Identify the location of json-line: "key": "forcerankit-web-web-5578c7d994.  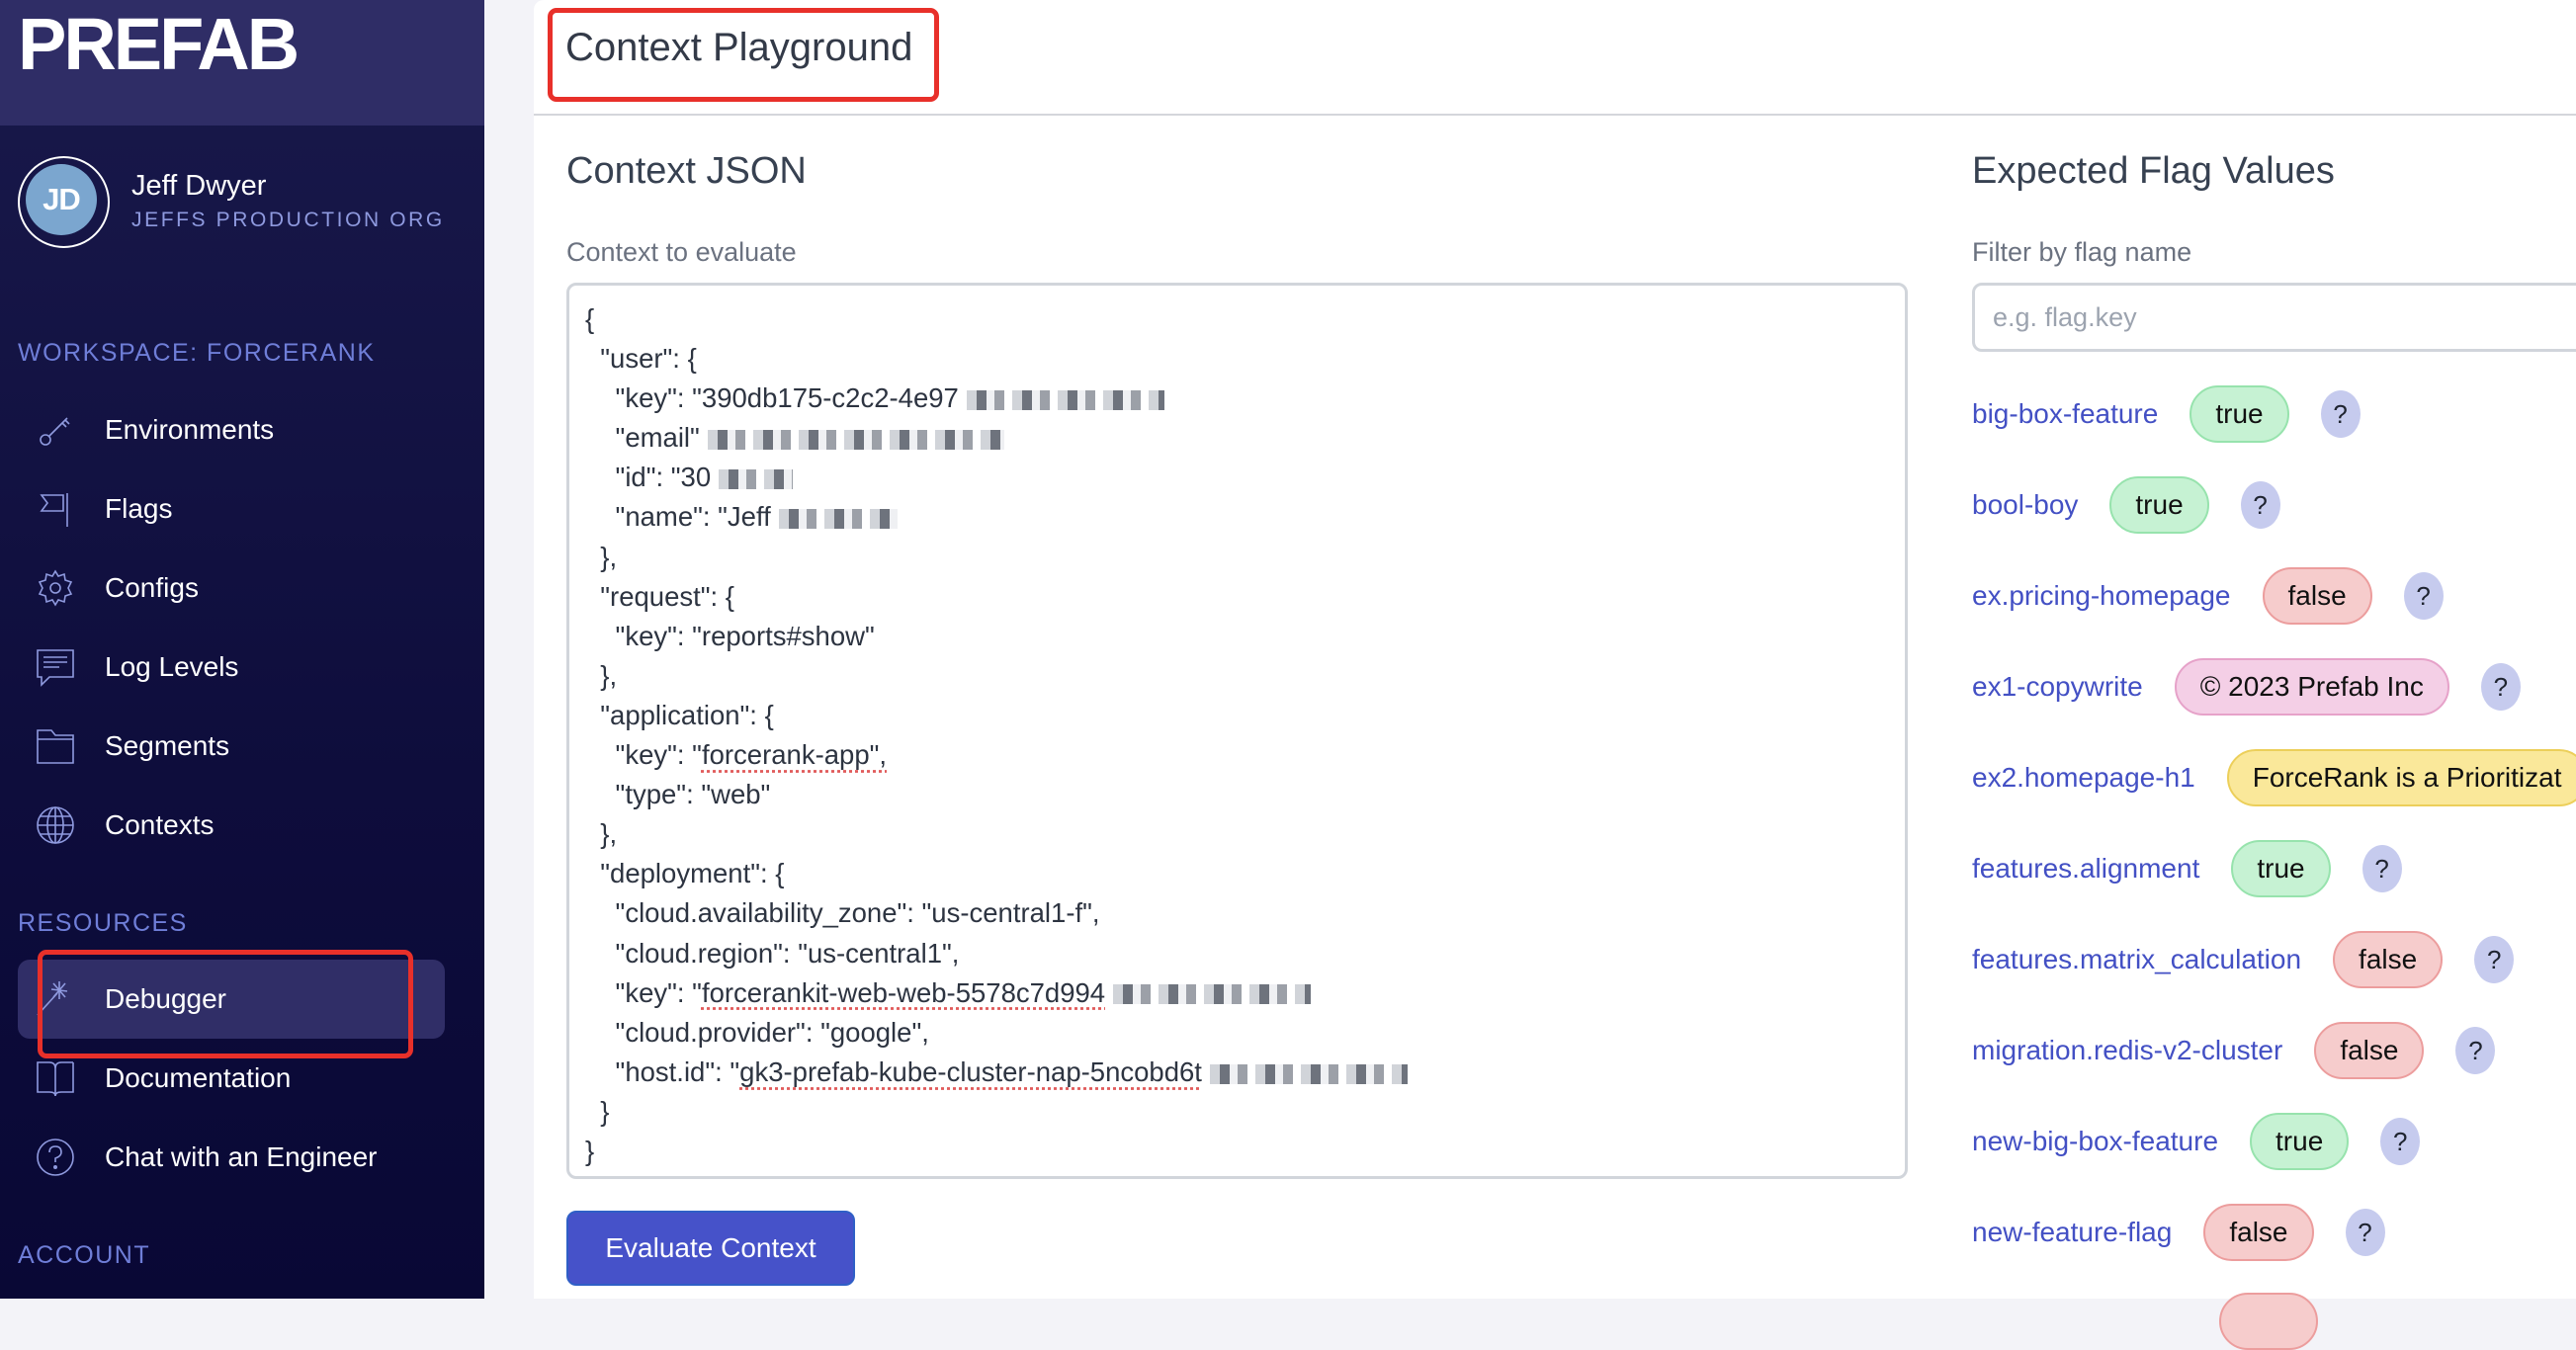
(1245, 993).